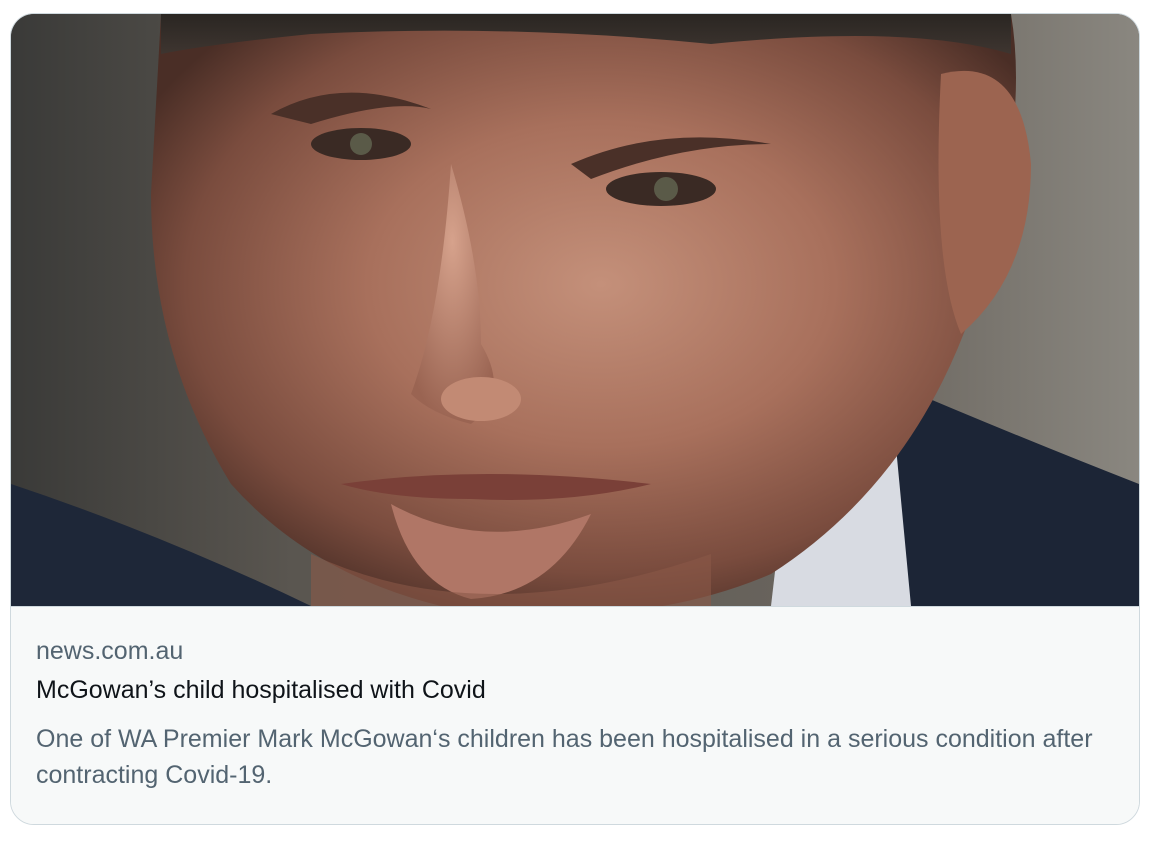  I want to click on link-title: McGowan’s child hospitalised with Covid, so click(261, 690).